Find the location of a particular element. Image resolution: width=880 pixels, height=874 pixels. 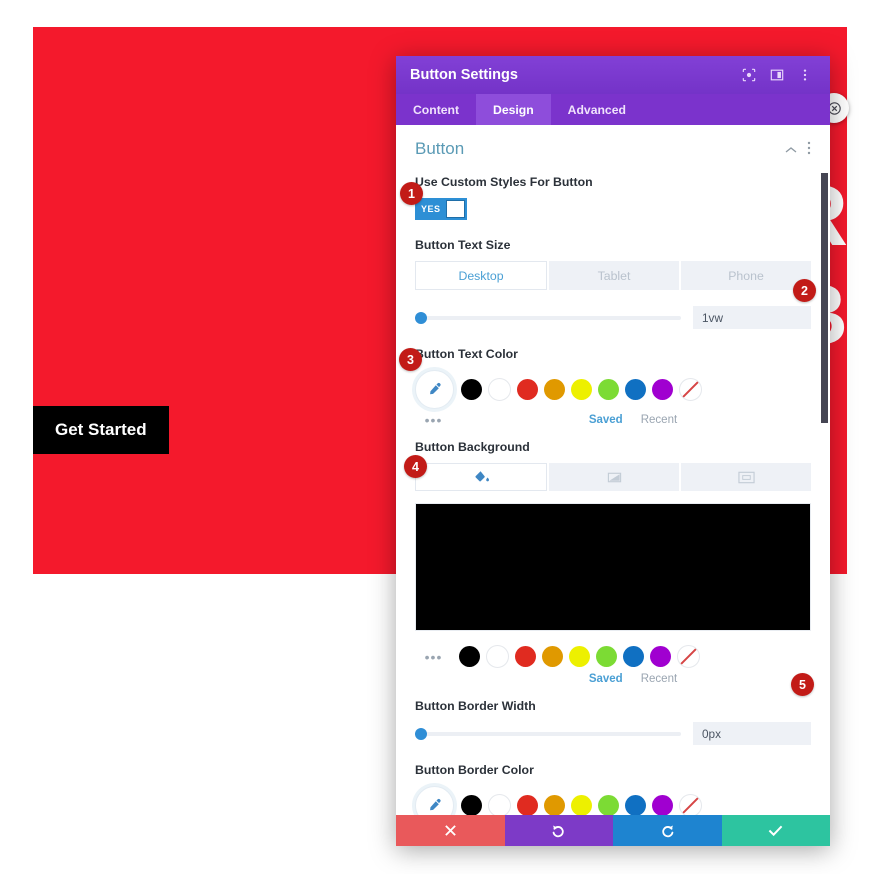

annotation-badge-4: 4 is located at coordinates (415, 466).